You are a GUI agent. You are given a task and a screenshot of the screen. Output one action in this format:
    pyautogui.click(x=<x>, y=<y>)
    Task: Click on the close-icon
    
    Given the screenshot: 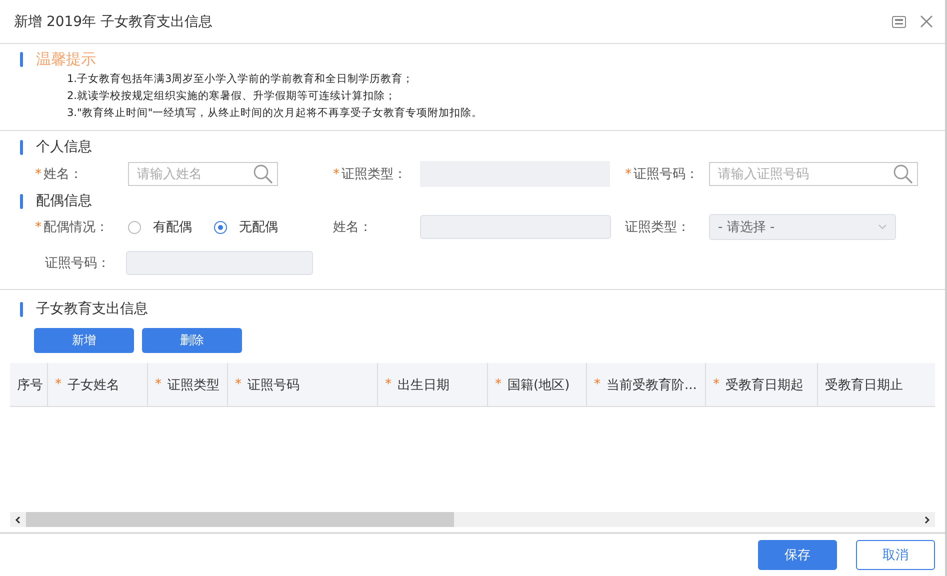 What is the action you would take?
    pyautogui.click(x=926, y=21)
    